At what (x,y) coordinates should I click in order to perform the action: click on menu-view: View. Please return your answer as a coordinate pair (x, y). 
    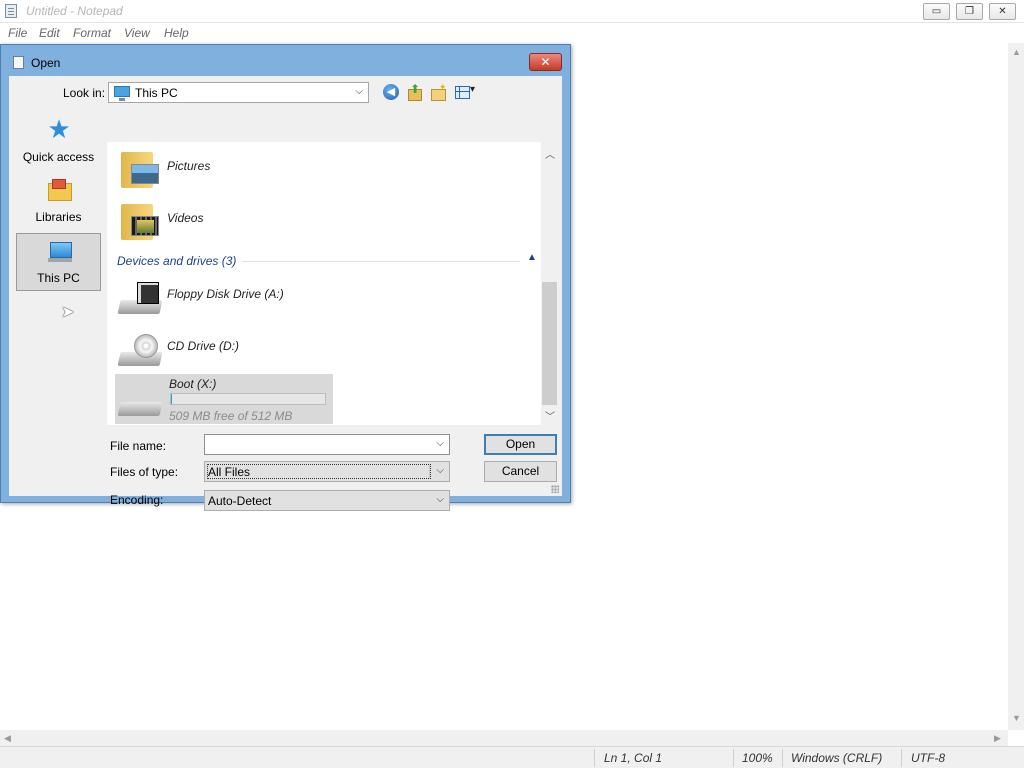
    Looking at the image, I should click on (137, 33).